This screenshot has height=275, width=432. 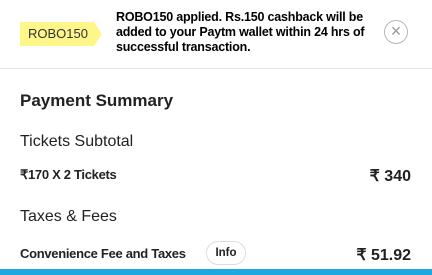 What do you see at coordinates (390, 176) in the screenshot?
I see `tickets-amount: ₹ 340` at bounding box center [390, 176].